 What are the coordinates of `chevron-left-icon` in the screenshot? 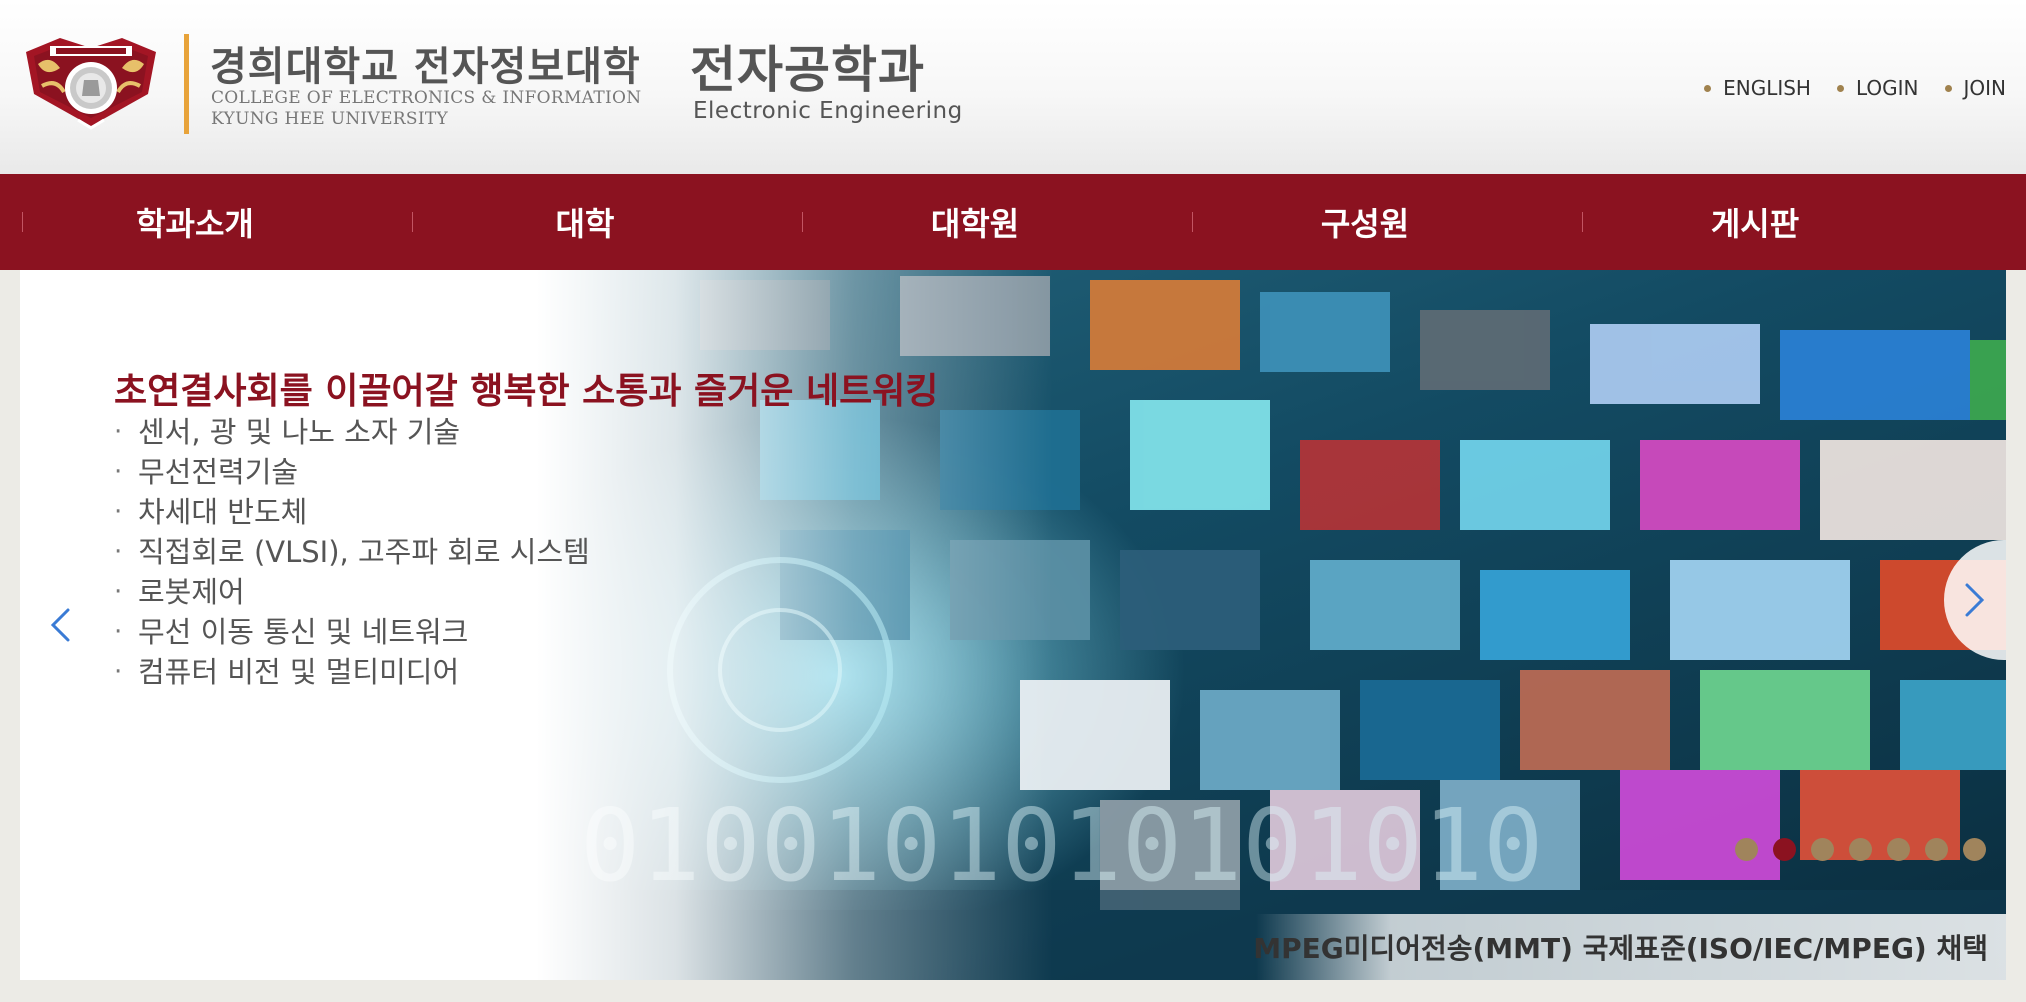 It's located at (60, 625).